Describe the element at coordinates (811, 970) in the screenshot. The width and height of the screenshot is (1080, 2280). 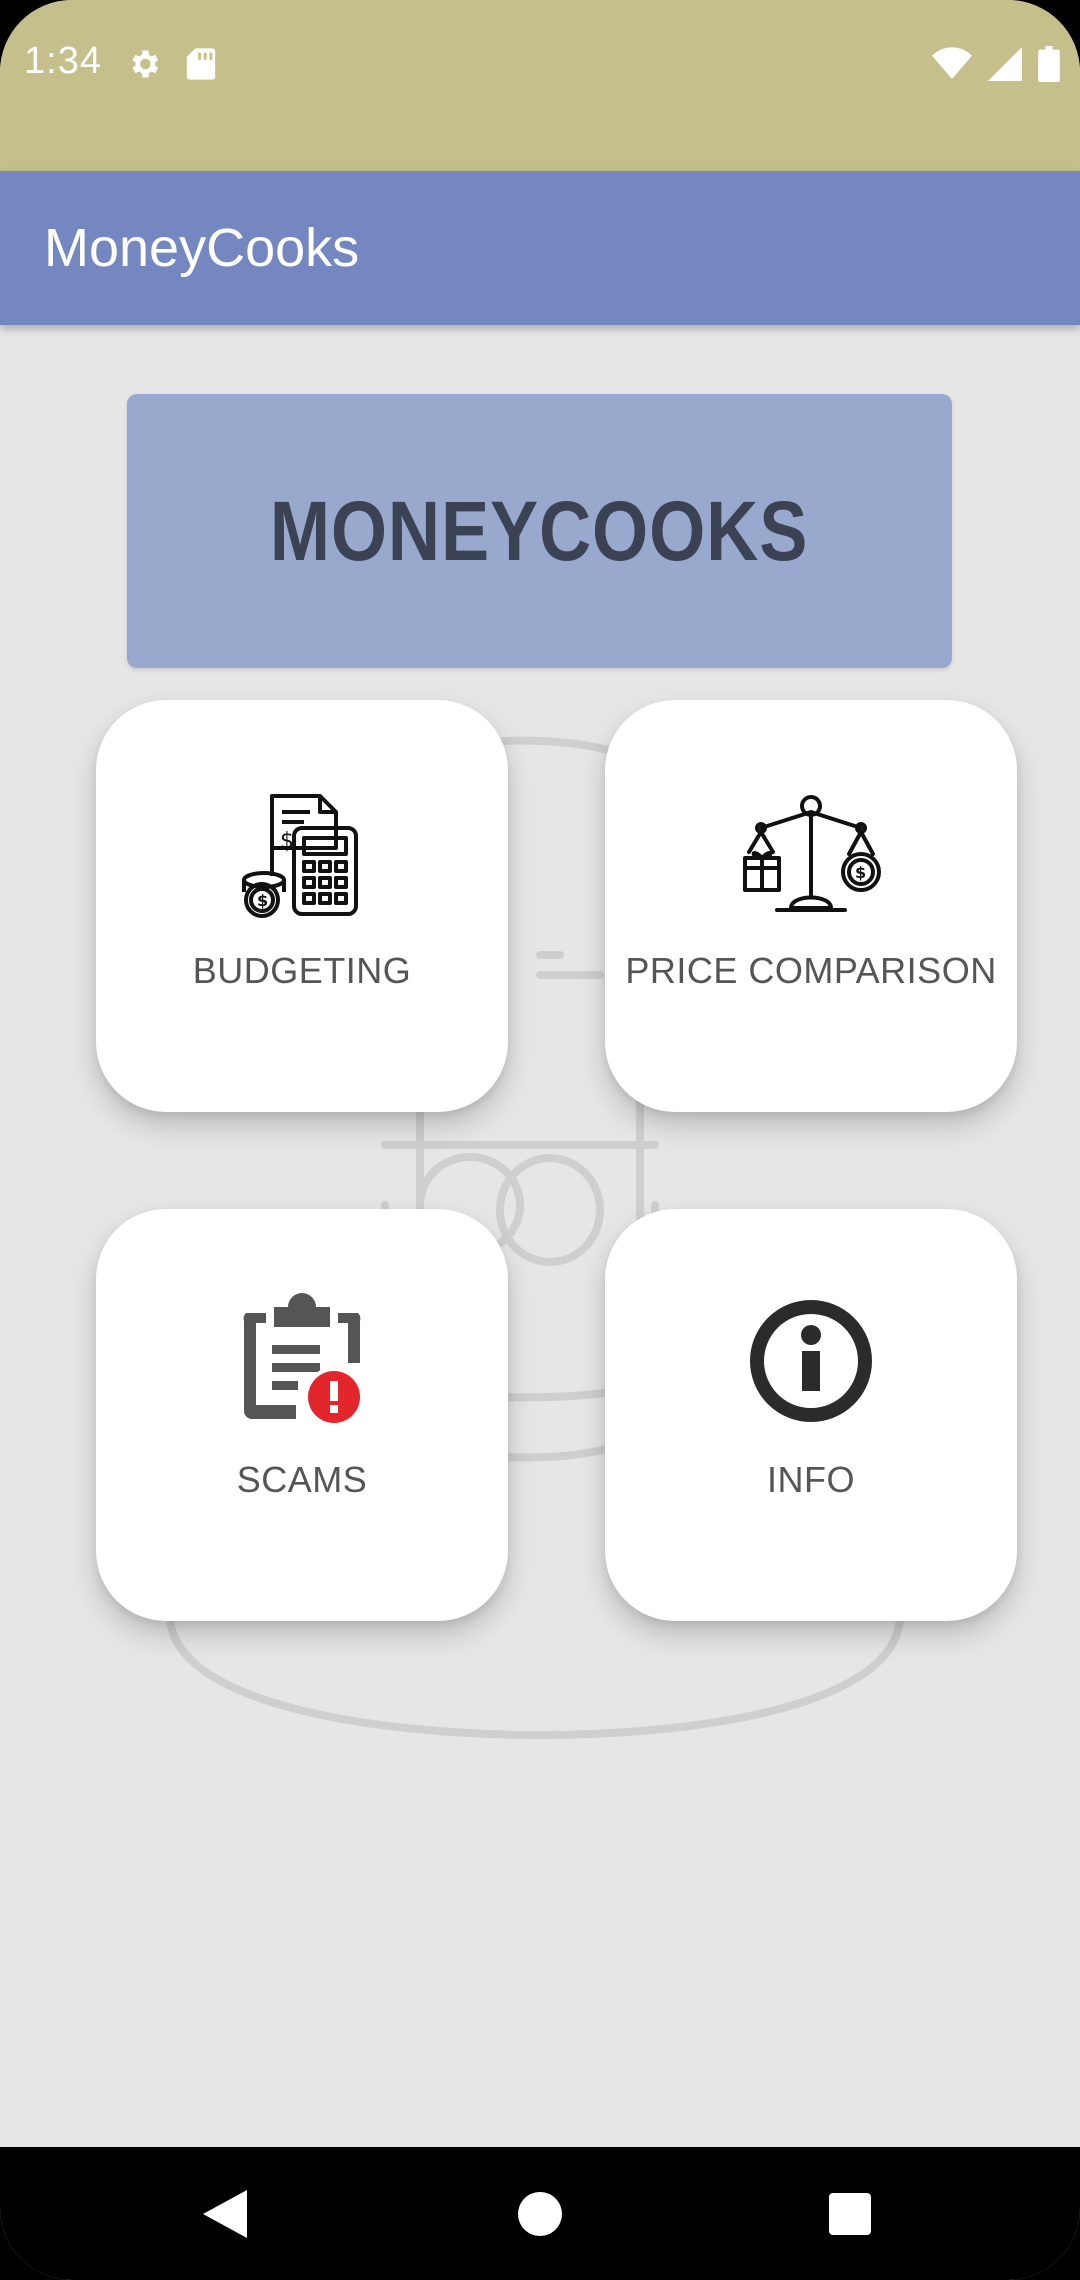
I see `price-comparison-label: PRICE COMPARISON` at that location.